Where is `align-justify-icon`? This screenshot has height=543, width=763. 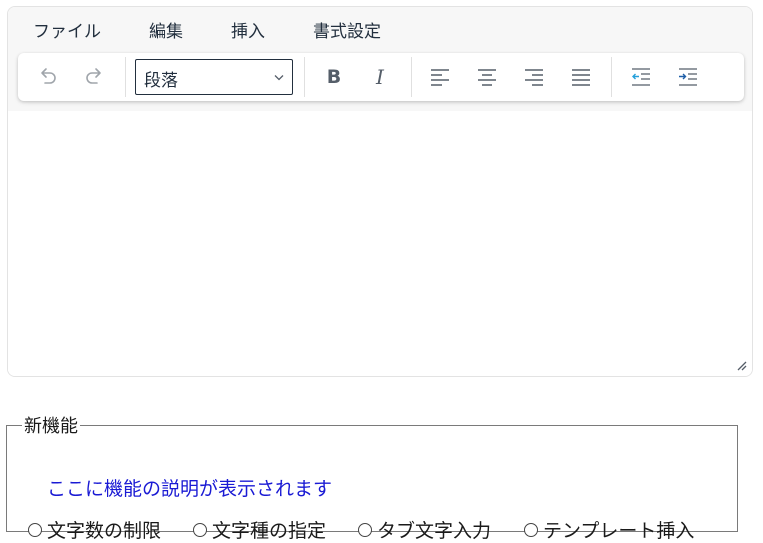 align-justify-icon is located at coordinates (581, 77).